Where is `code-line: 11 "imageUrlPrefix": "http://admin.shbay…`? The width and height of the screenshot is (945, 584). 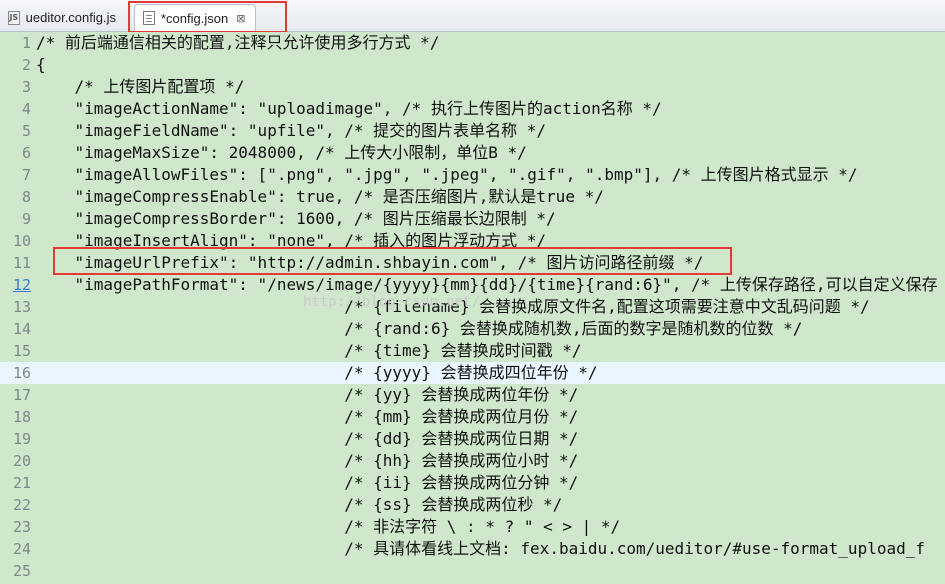
code-line: 11 "imageUrlPrefix": "http://admin.shbay… is located at coordinates (472, 263).